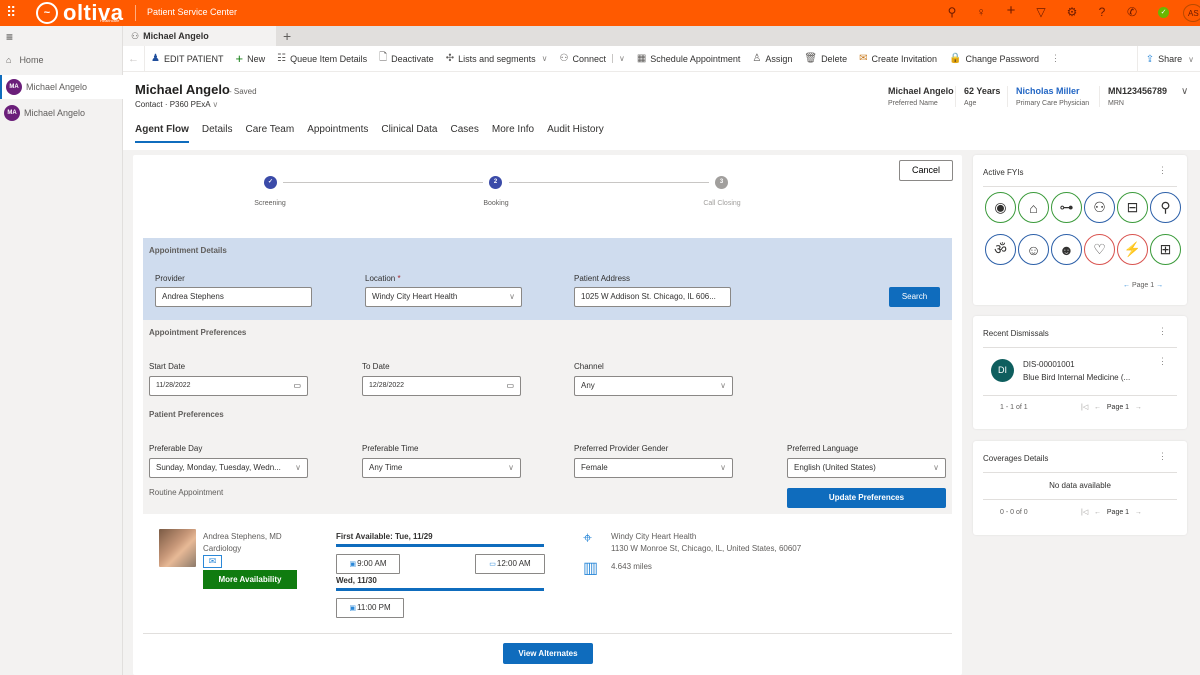 Image resolution: width=1200 pixels, height=675 pixels. Describe the element at coordinates (952, 12) in the screenshot. I see `search-icon: ⚲` at that location.